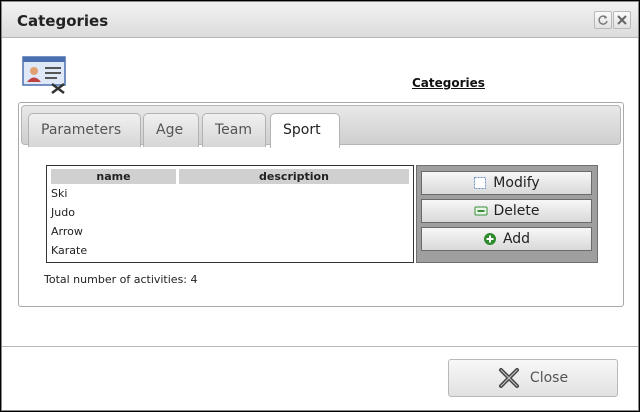 The image size is (640, 412). I want to click on table-row: Arrow, so click(67, 232).